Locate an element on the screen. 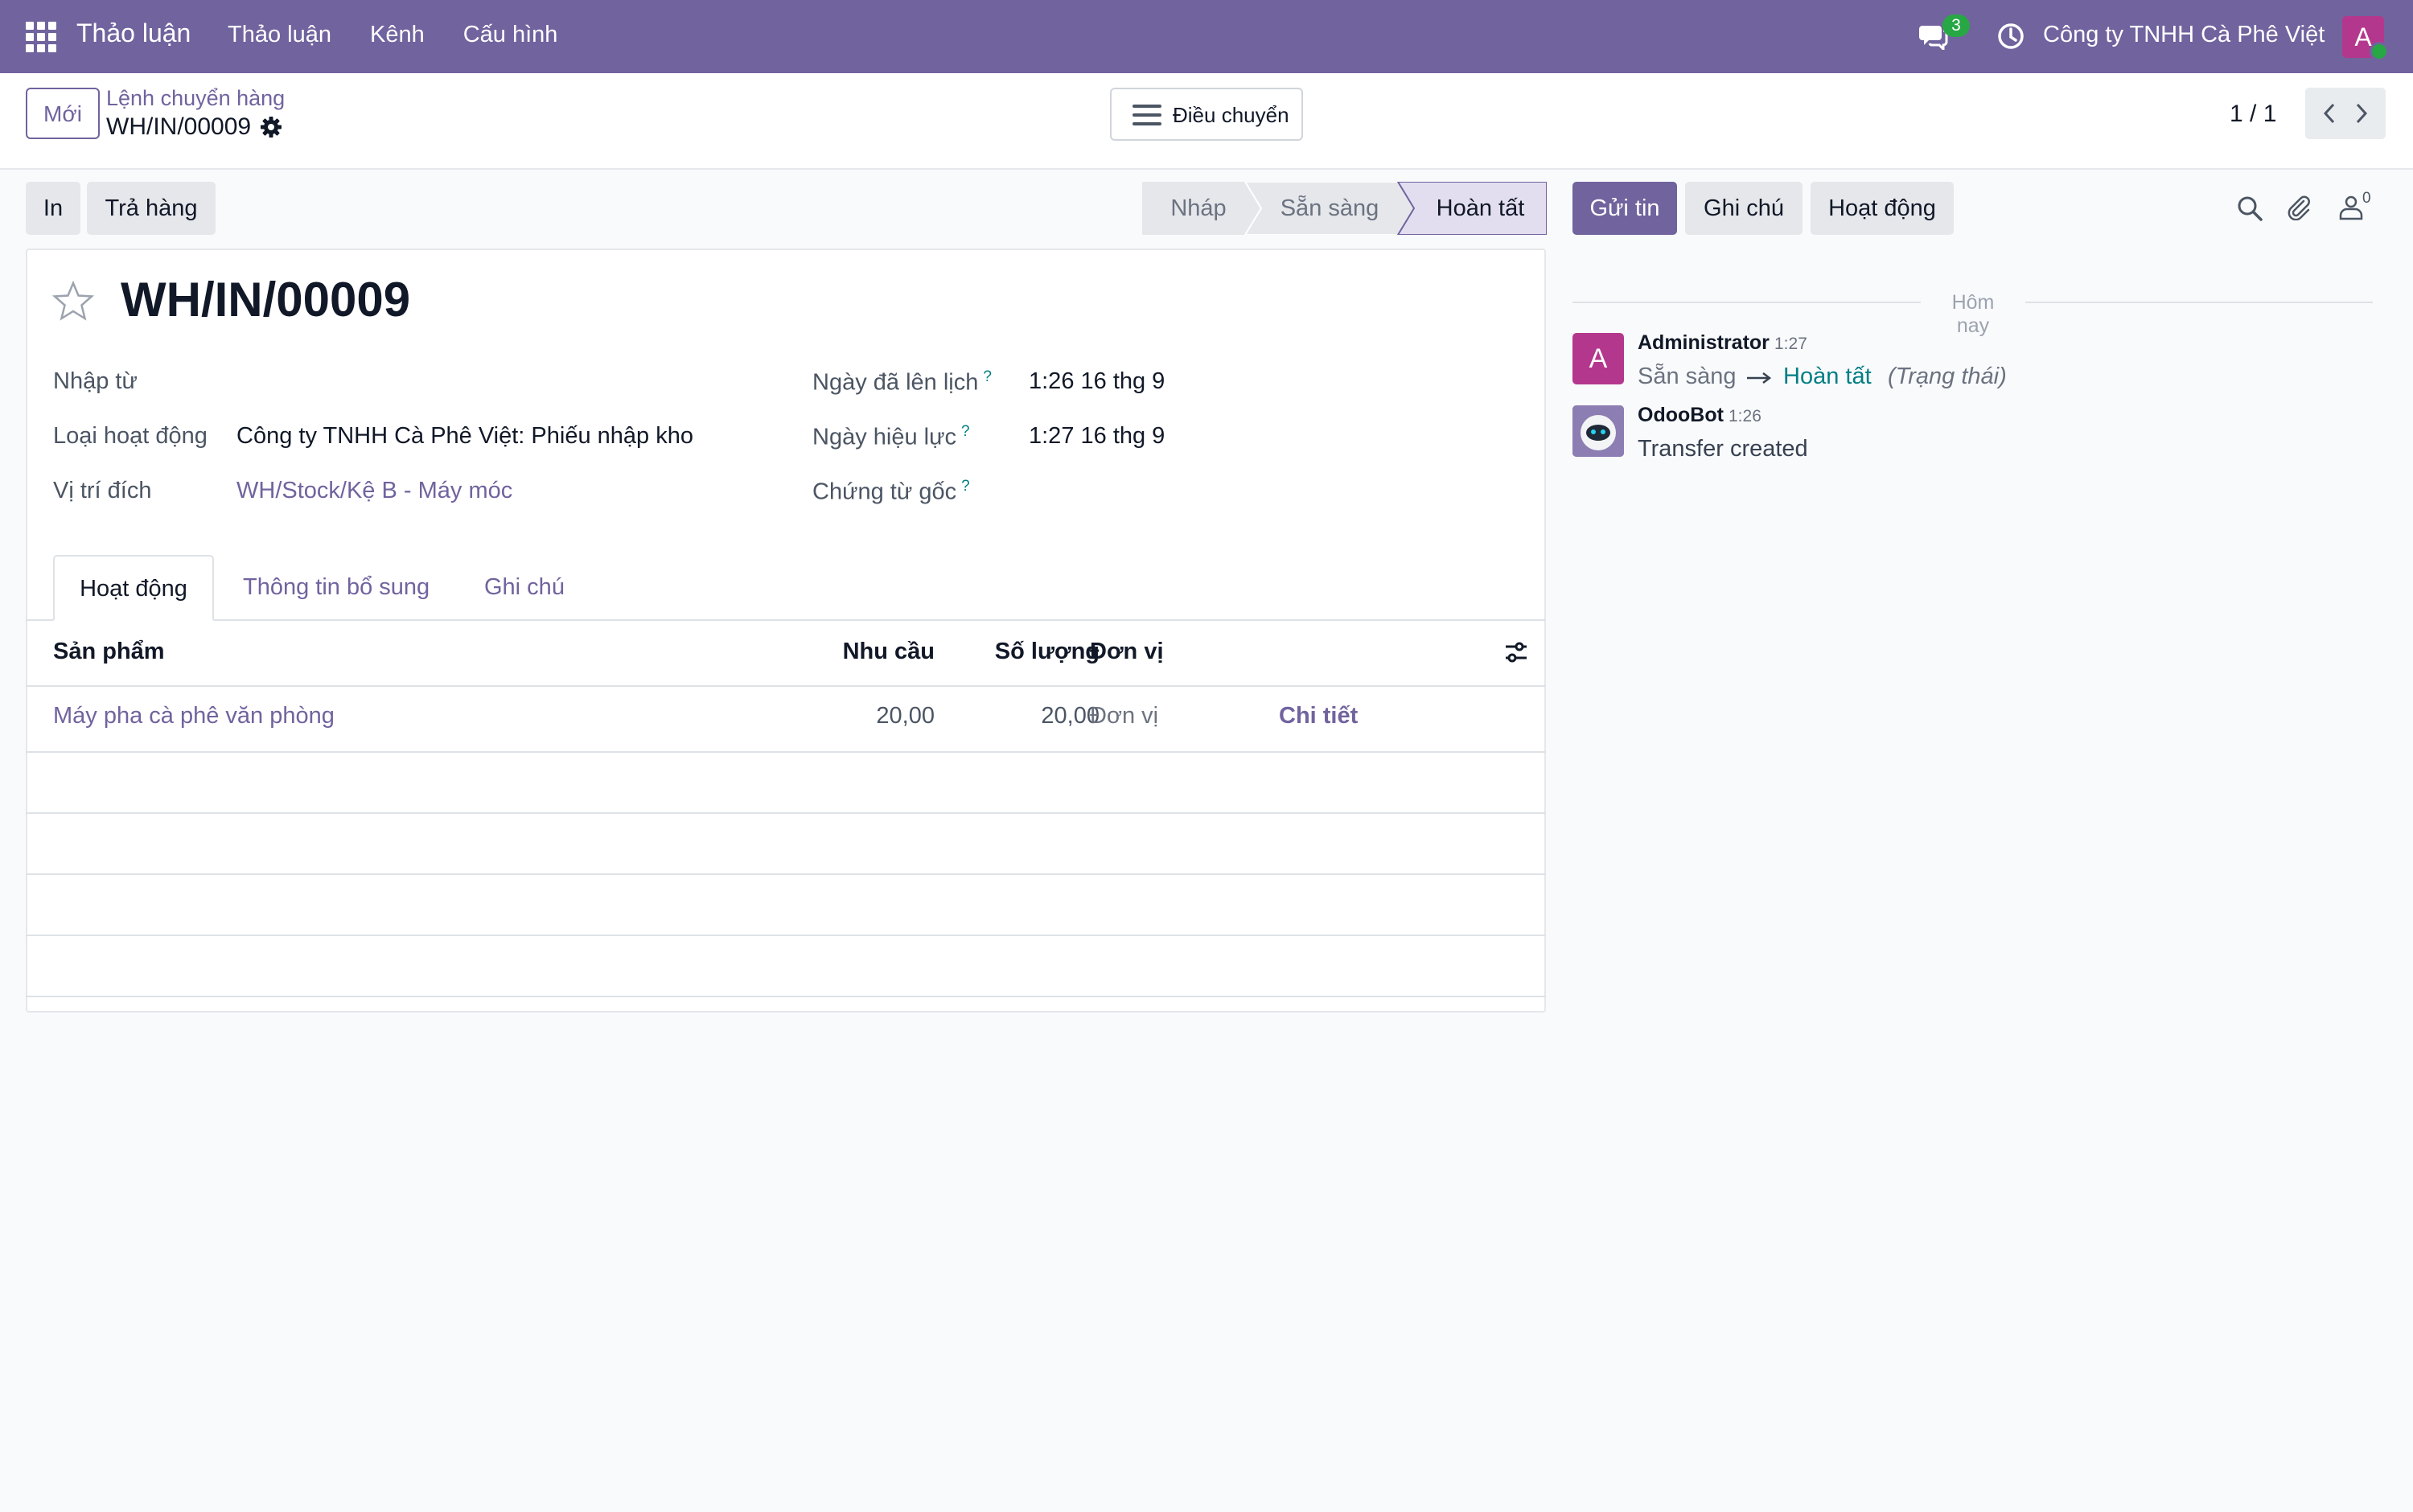 The width and height of the screenshot is (2413, 1512). new-button: Mới is located at coordinates (63, 114).